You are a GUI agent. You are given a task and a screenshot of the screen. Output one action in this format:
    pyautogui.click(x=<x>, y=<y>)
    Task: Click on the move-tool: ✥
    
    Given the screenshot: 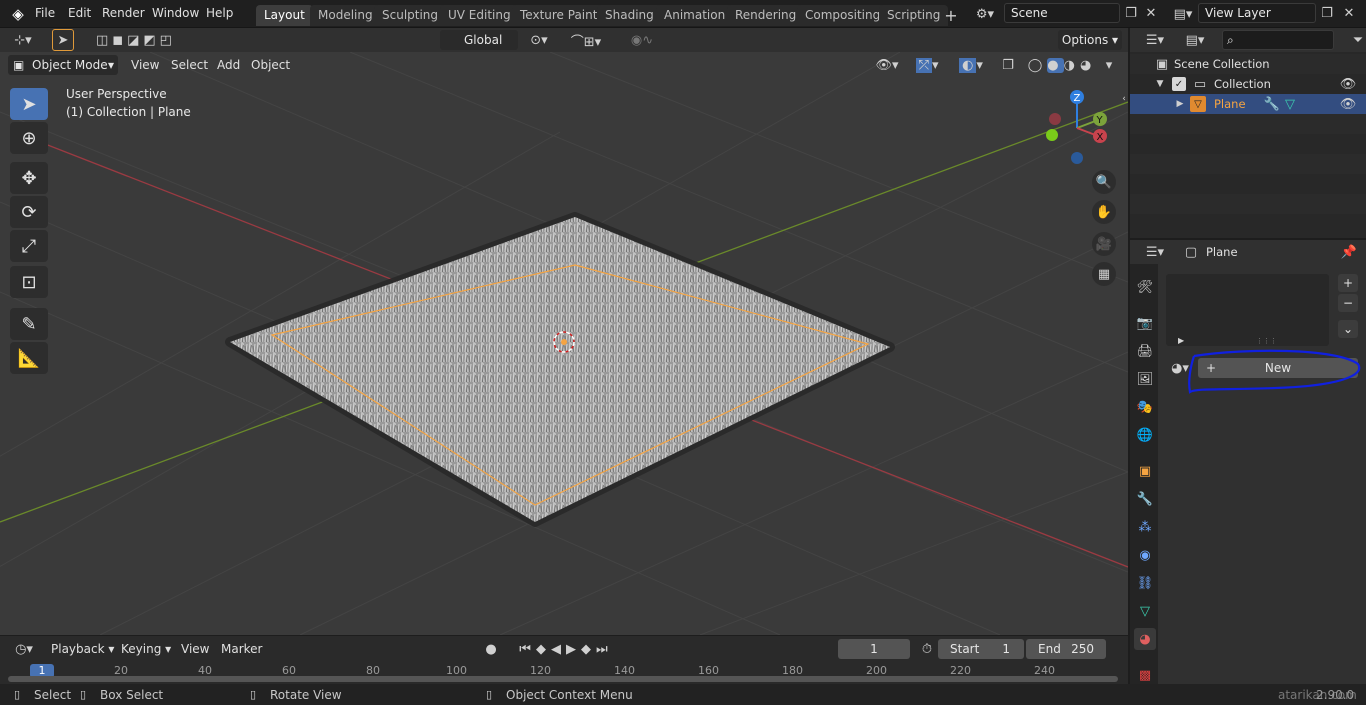 What is the action you would take?
    pyautogui.click(x=29, y=178)
    